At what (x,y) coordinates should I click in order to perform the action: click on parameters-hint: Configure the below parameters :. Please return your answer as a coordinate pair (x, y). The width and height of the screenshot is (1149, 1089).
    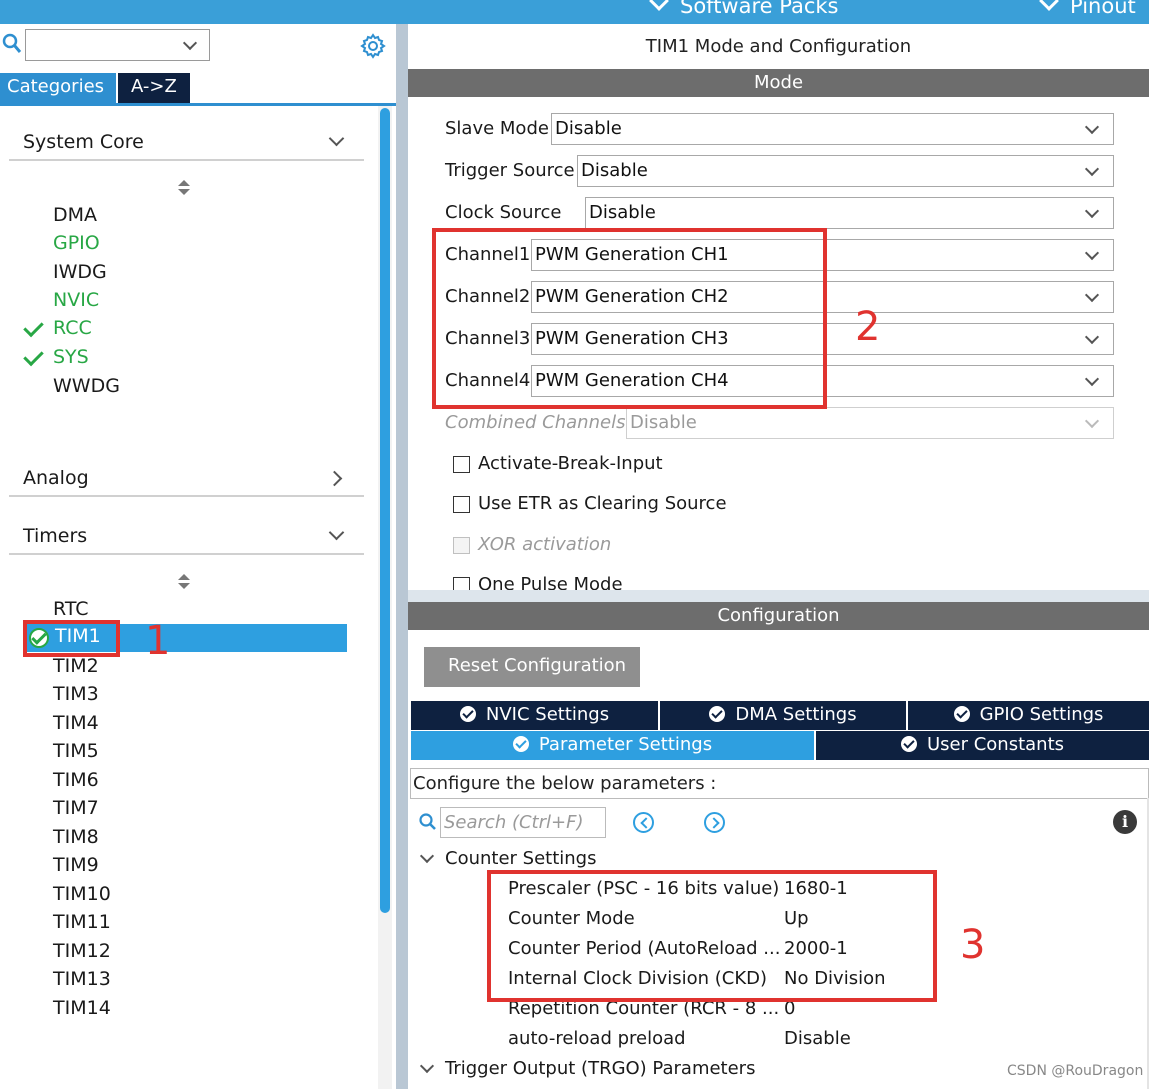
    Looking at the image, I should click on (779, 783).